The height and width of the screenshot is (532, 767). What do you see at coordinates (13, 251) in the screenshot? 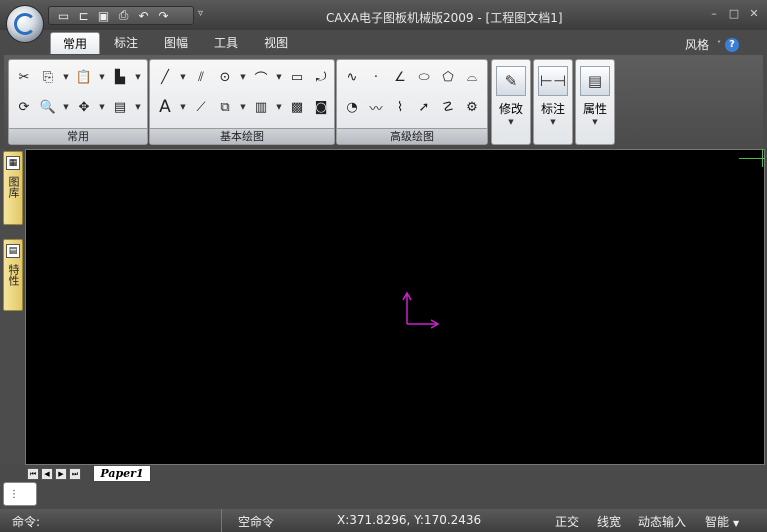
I see `properties-panel-icon: ▤` at bounding box center [13, 251].